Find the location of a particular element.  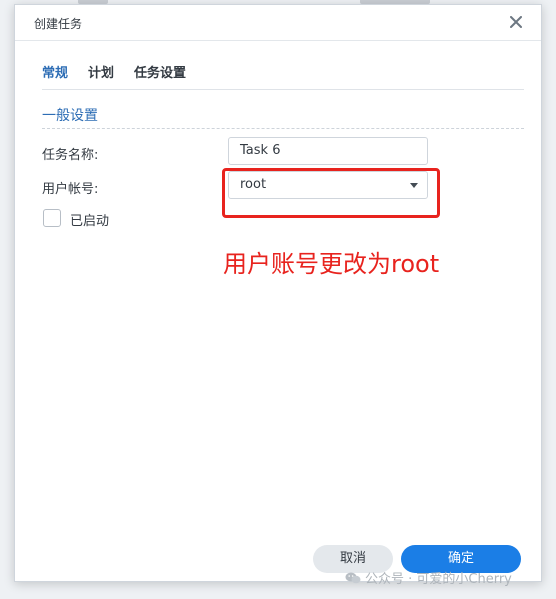

task-name-label: 任务名称: is located at coordinates (70, 155).